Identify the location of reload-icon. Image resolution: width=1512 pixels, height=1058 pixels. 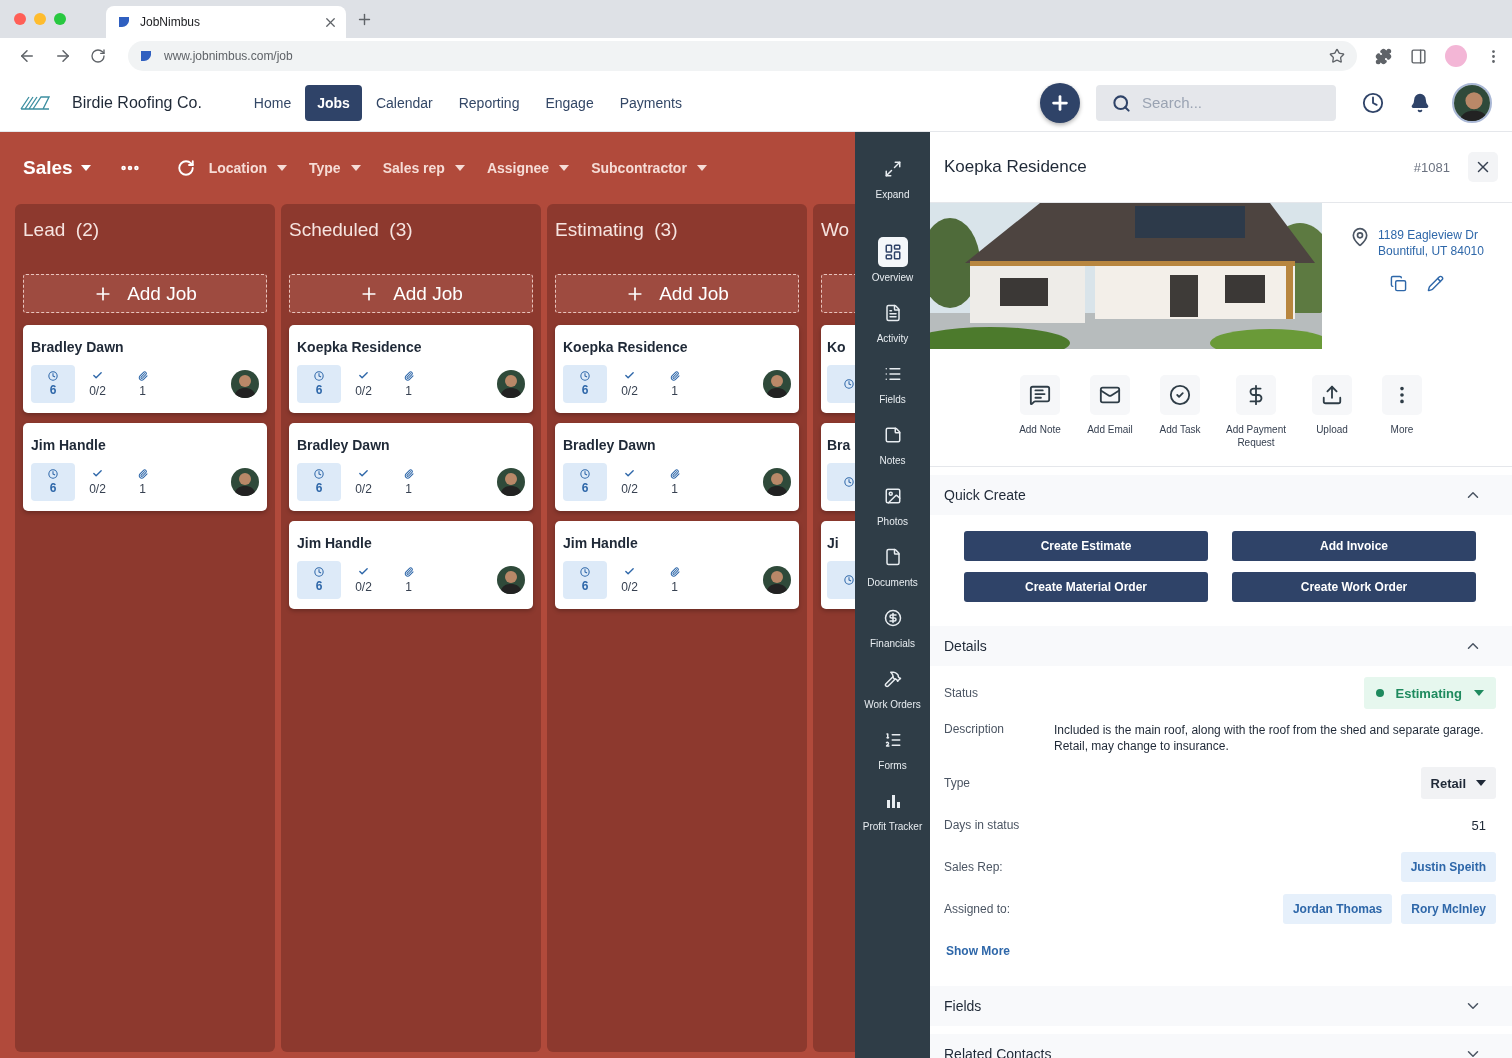
(98, 56).